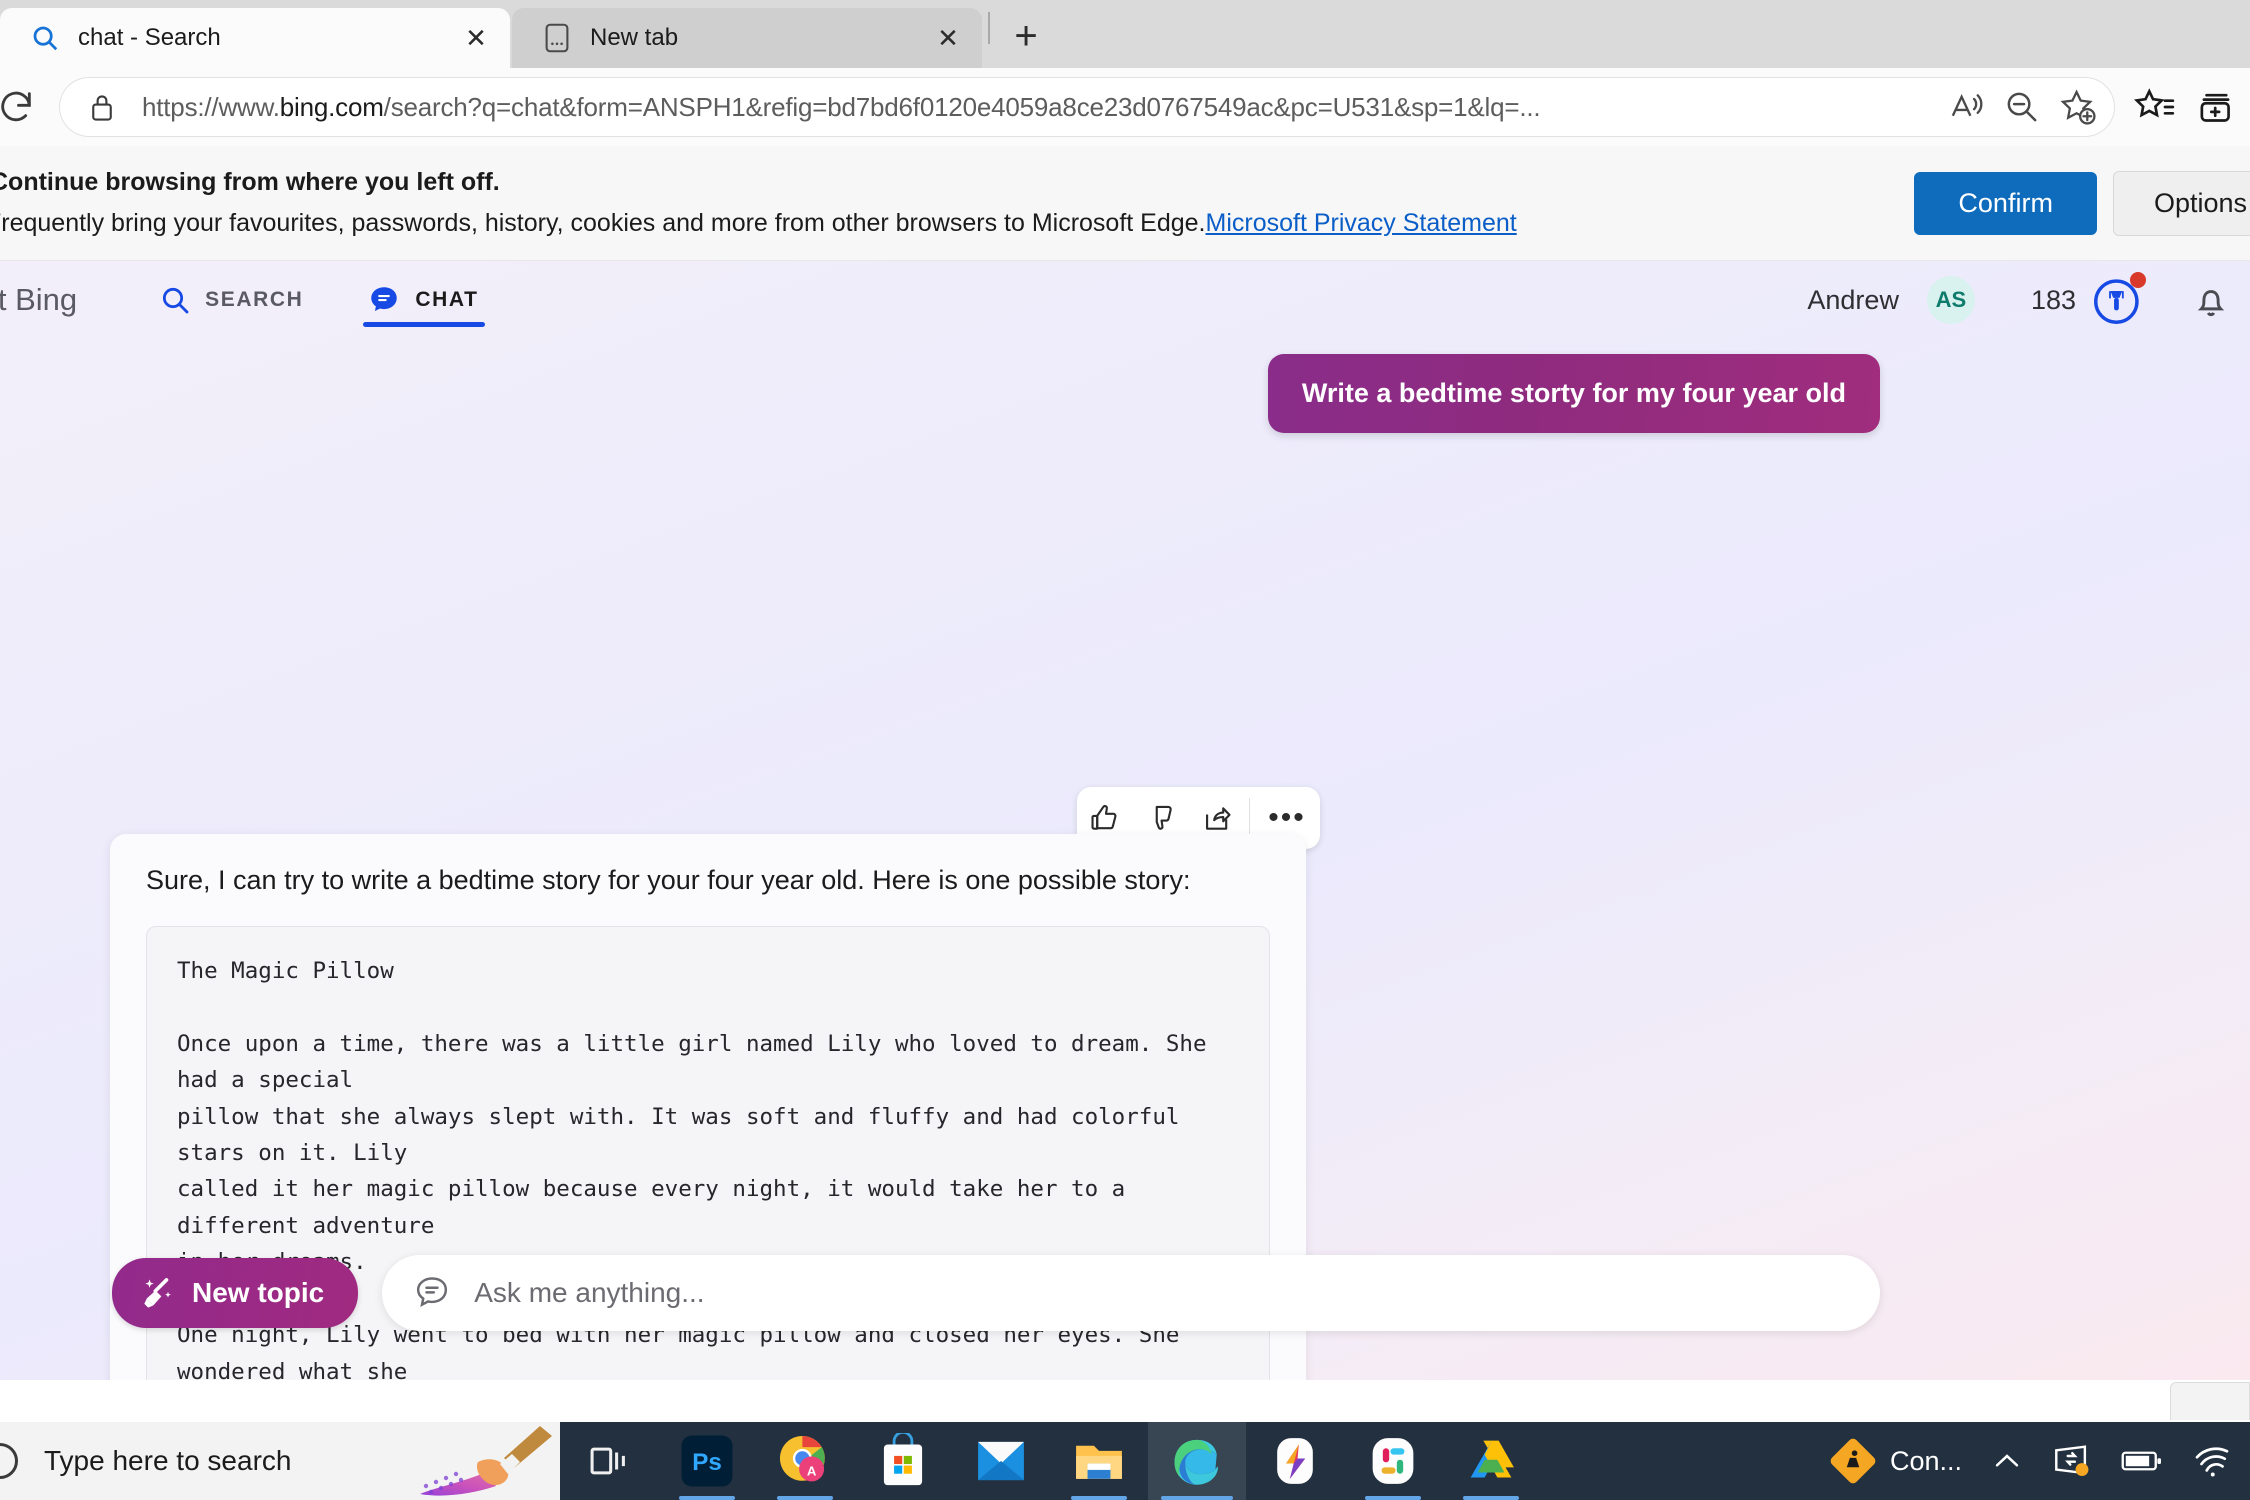 The width and height of the screenshot is (2250, 1500). What do you see at coordinates (2072, 1461) in the screenshot?
I see `display-settings-icon` at bounding box center [2072, 1461].